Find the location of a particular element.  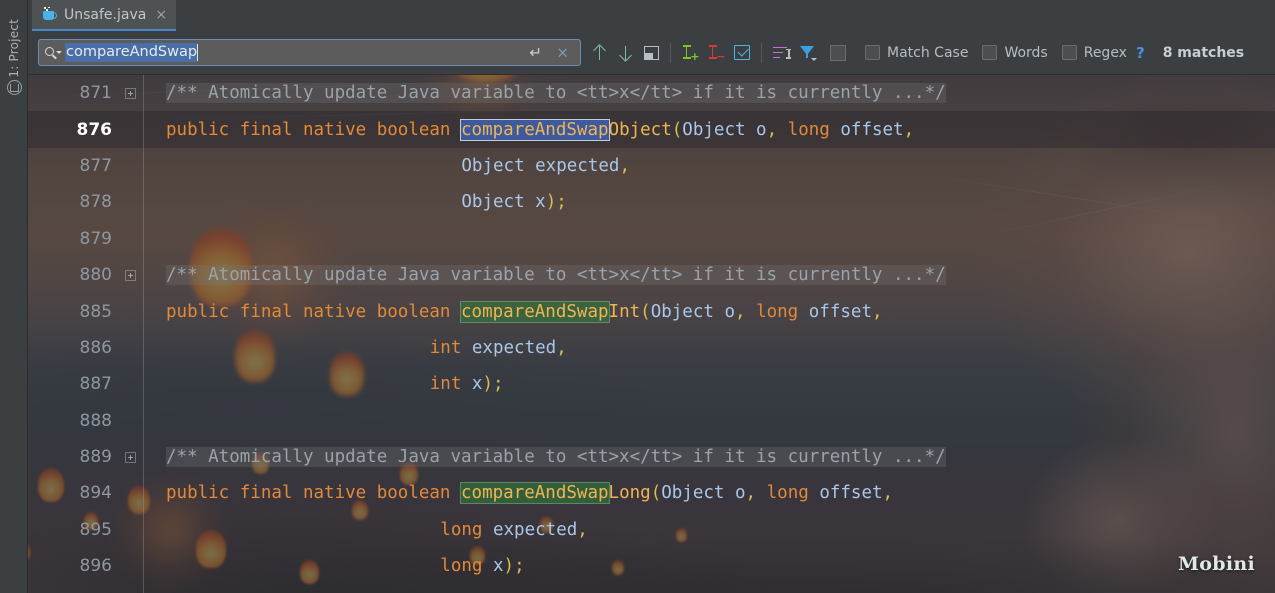

code-token: Long is located at coordinates (629, 493).